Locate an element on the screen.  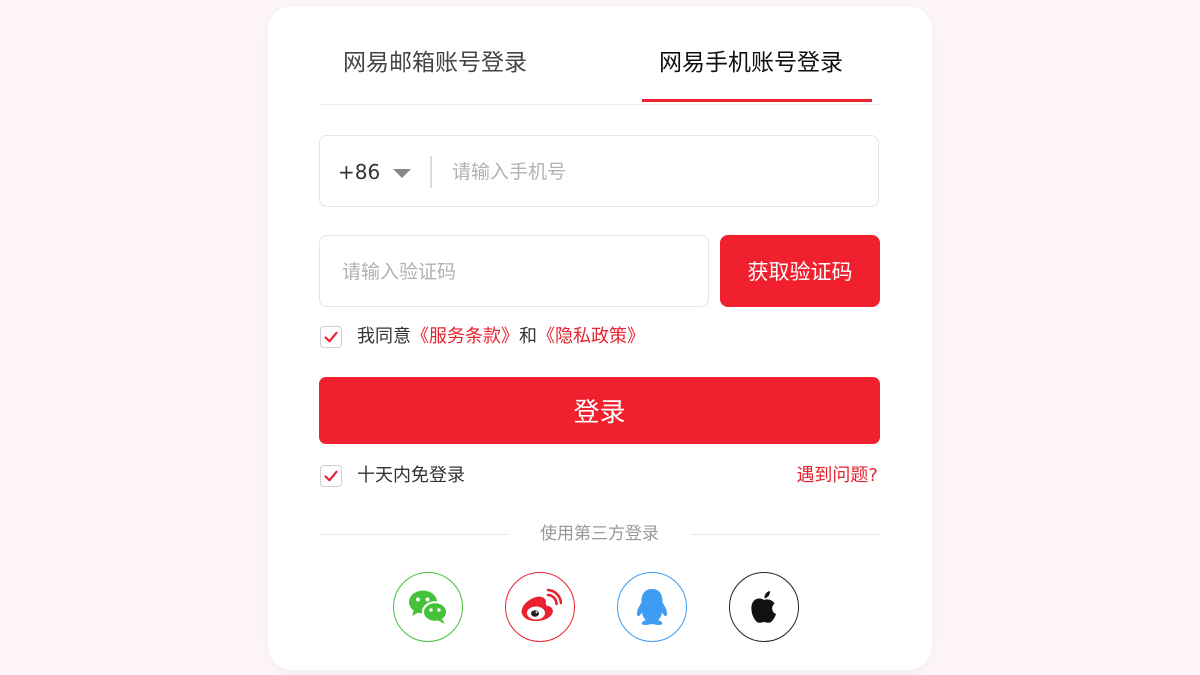
phone-field: +86 is located at coordinates (599, 171).